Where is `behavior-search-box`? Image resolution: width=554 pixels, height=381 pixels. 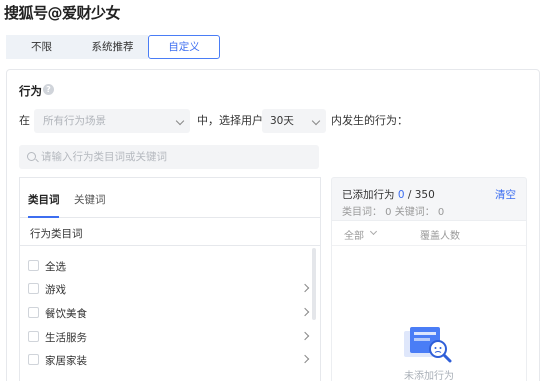
behavior-search-box is located at coordinates (169, 157).